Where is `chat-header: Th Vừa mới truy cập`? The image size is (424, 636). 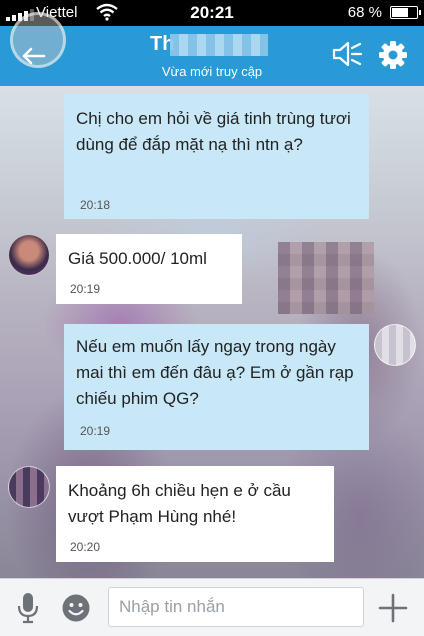
chat-header: Th Vừa mới truy cập is located at coordinates (212, 49).